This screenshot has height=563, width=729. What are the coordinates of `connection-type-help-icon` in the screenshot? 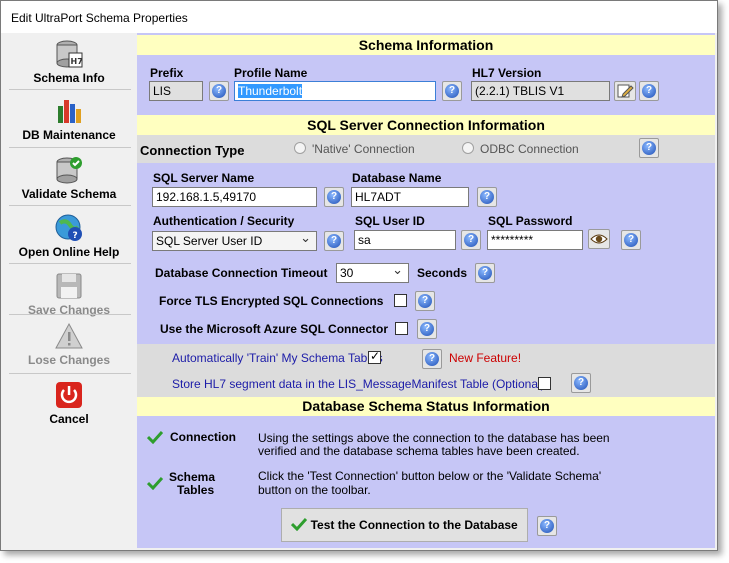 It's located at (649, 148).